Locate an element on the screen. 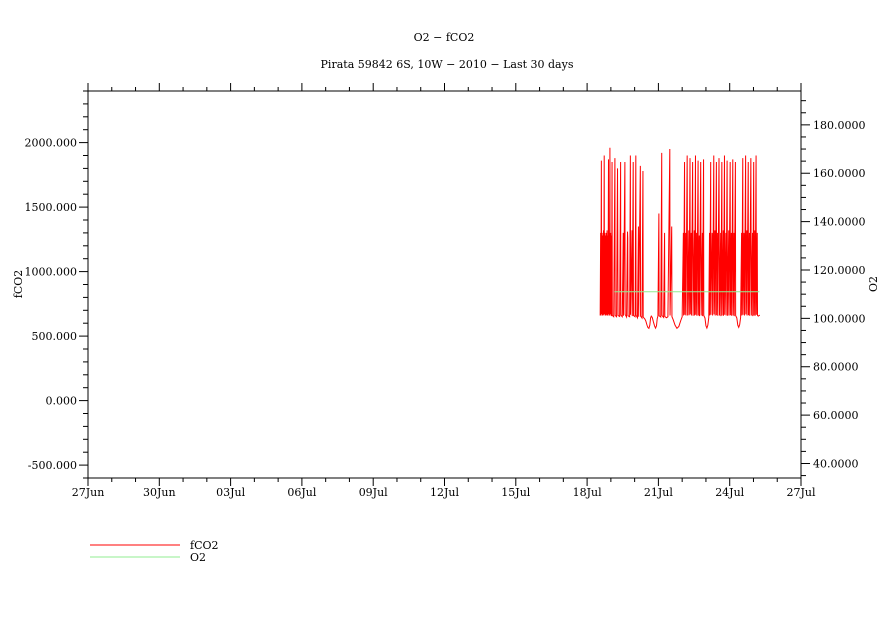 Image resolution: width=891 pixels, height=630 pixels. y-right-tick-label: 120.0000 is located at coordinates (839, 270).